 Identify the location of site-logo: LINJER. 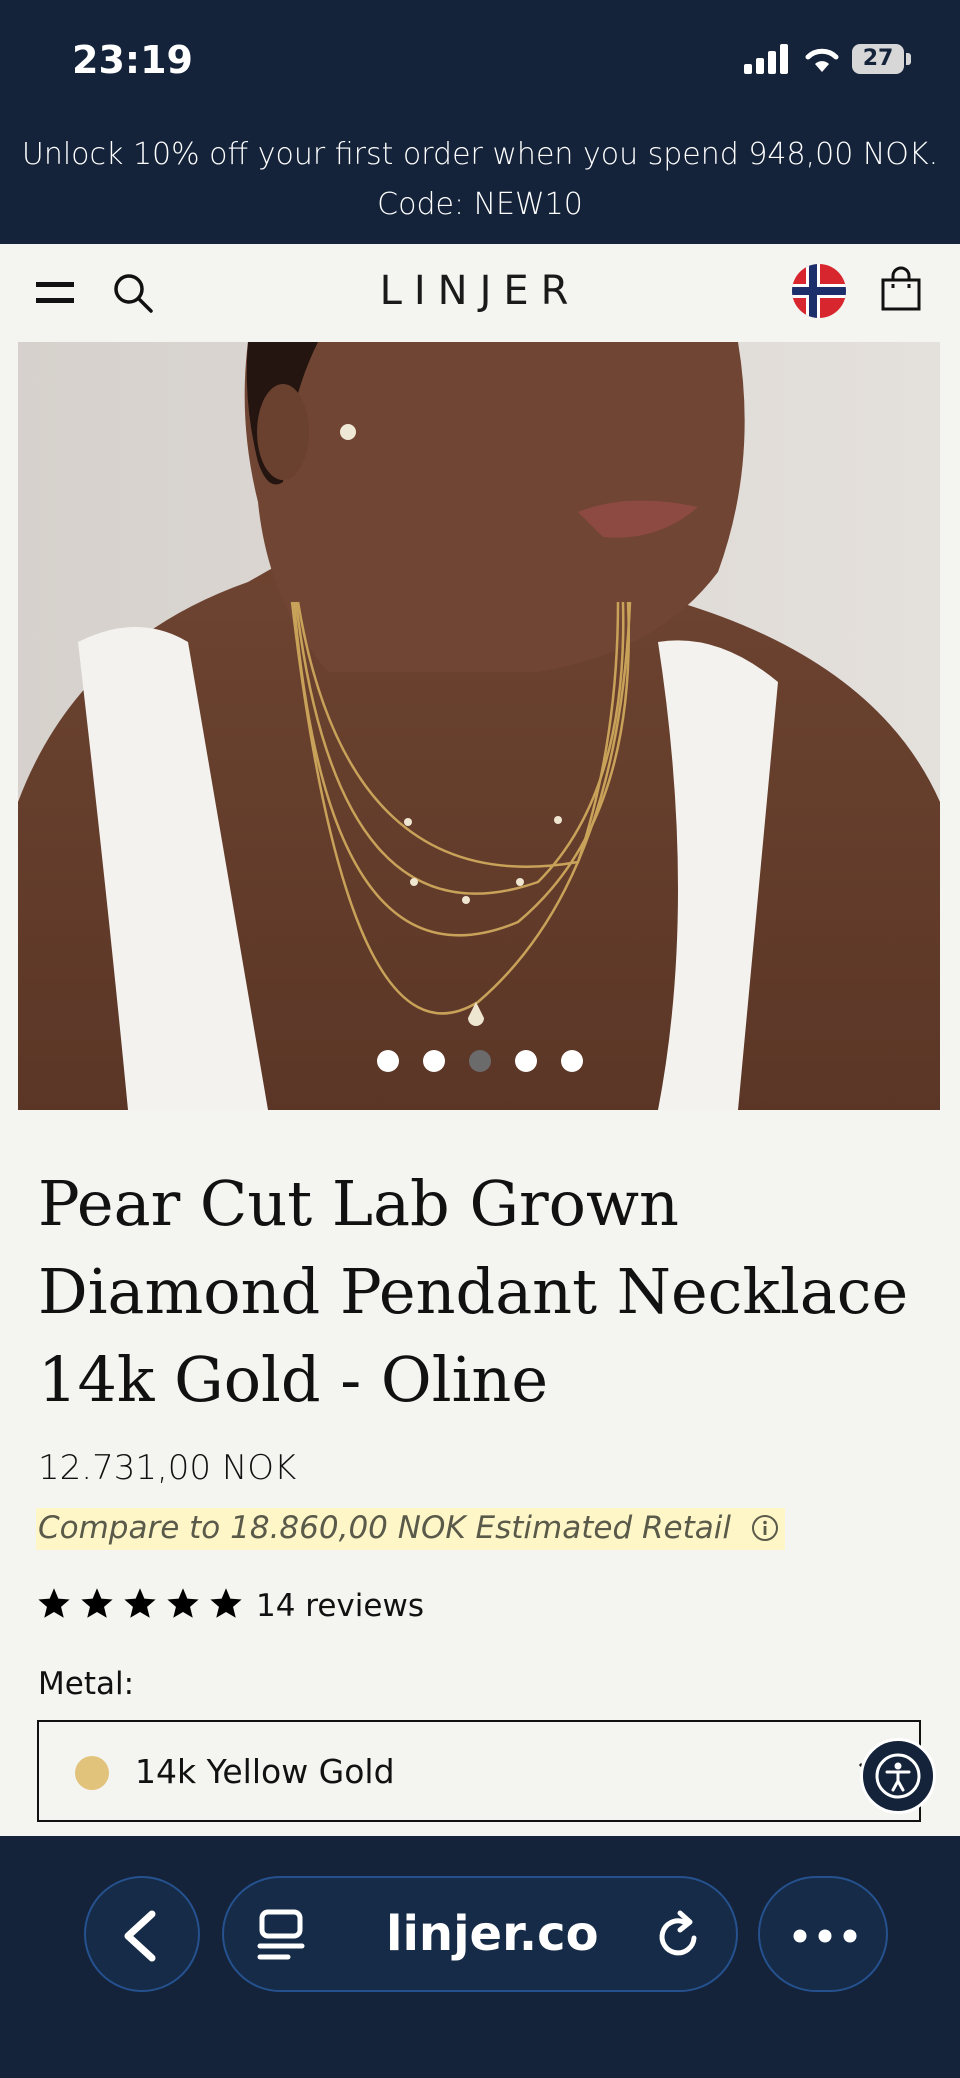
(480, 291).